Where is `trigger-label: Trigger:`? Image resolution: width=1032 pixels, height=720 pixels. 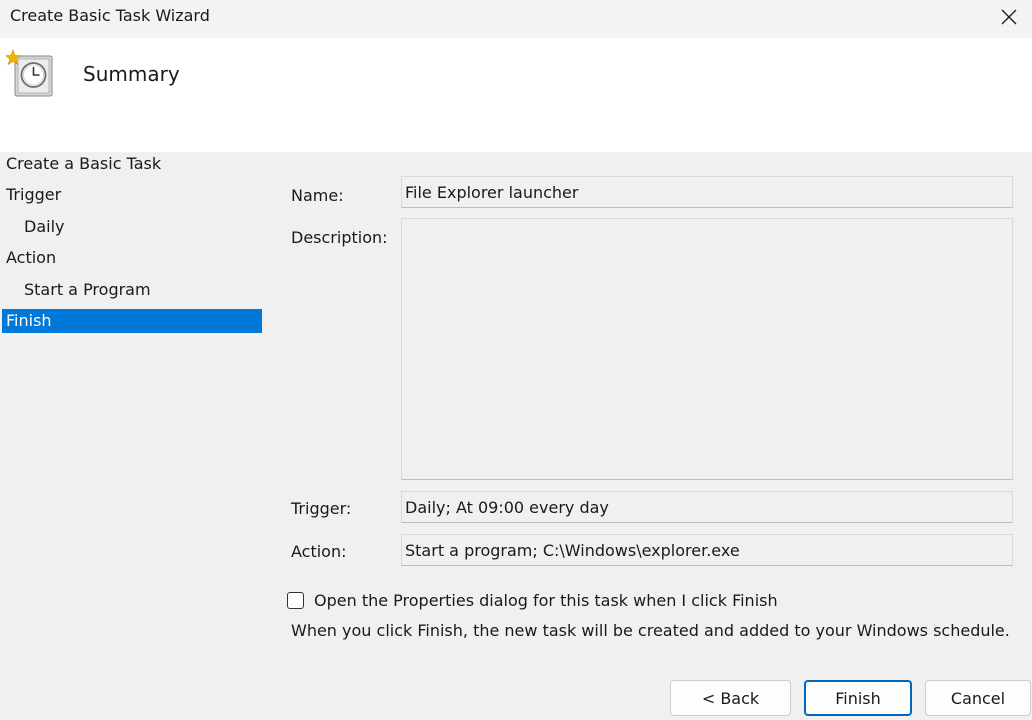 trigger-label: Trigger: is located at coordinates (321, 508).